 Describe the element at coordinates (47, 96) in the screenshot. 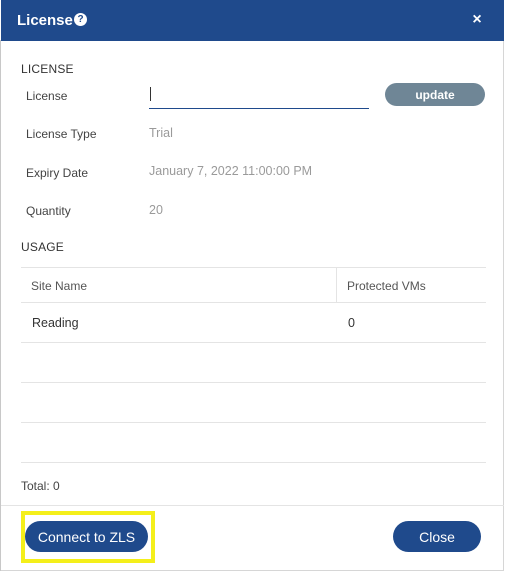

I see `license-label: License` at that location.